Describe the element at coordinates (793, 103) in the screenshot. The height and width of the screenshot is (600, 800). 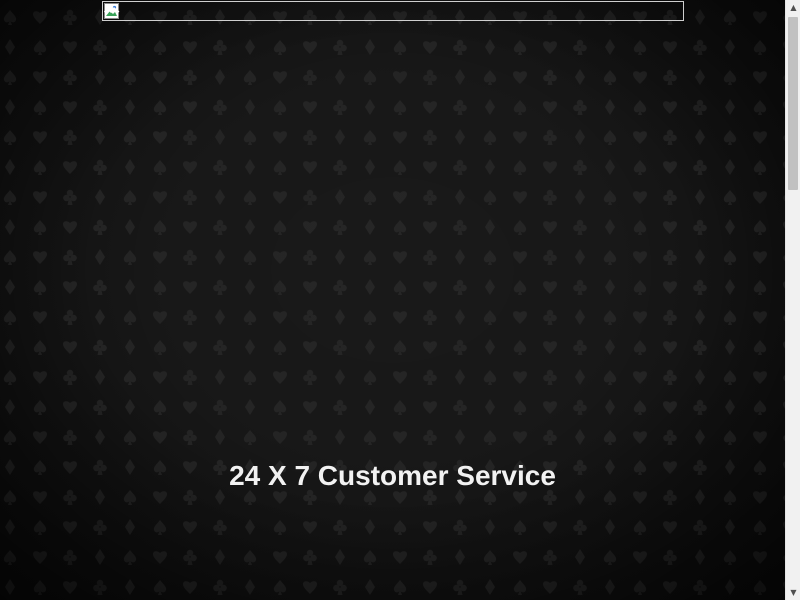
I see `scroll-thumb` at that location.